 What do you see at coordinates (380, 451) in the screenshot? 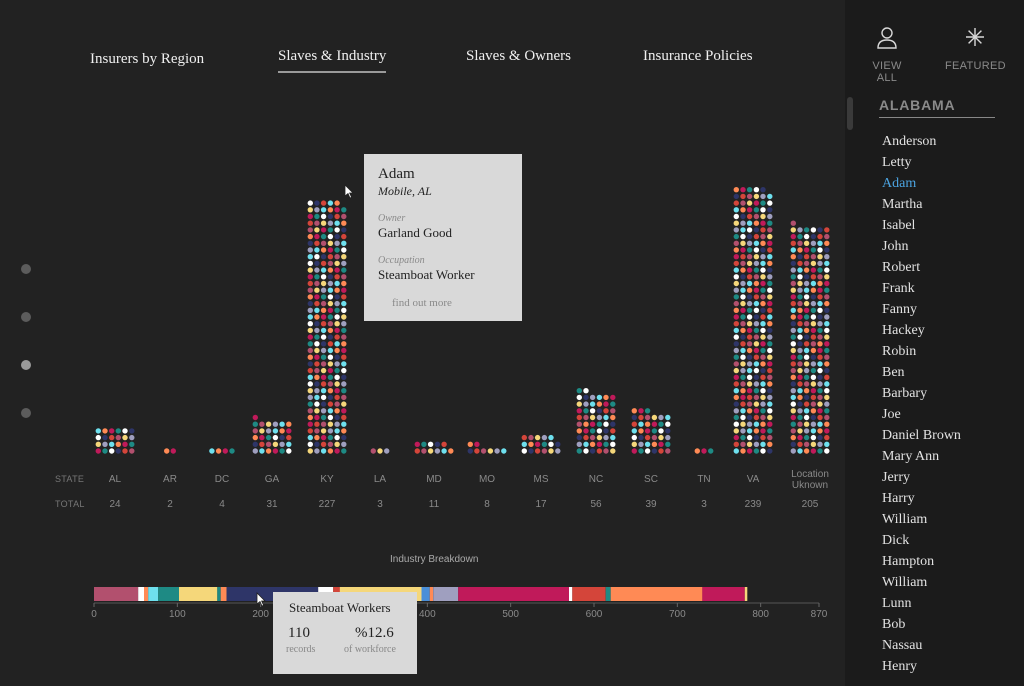
I see `dot-column-la` at bounding box center [380, 451].